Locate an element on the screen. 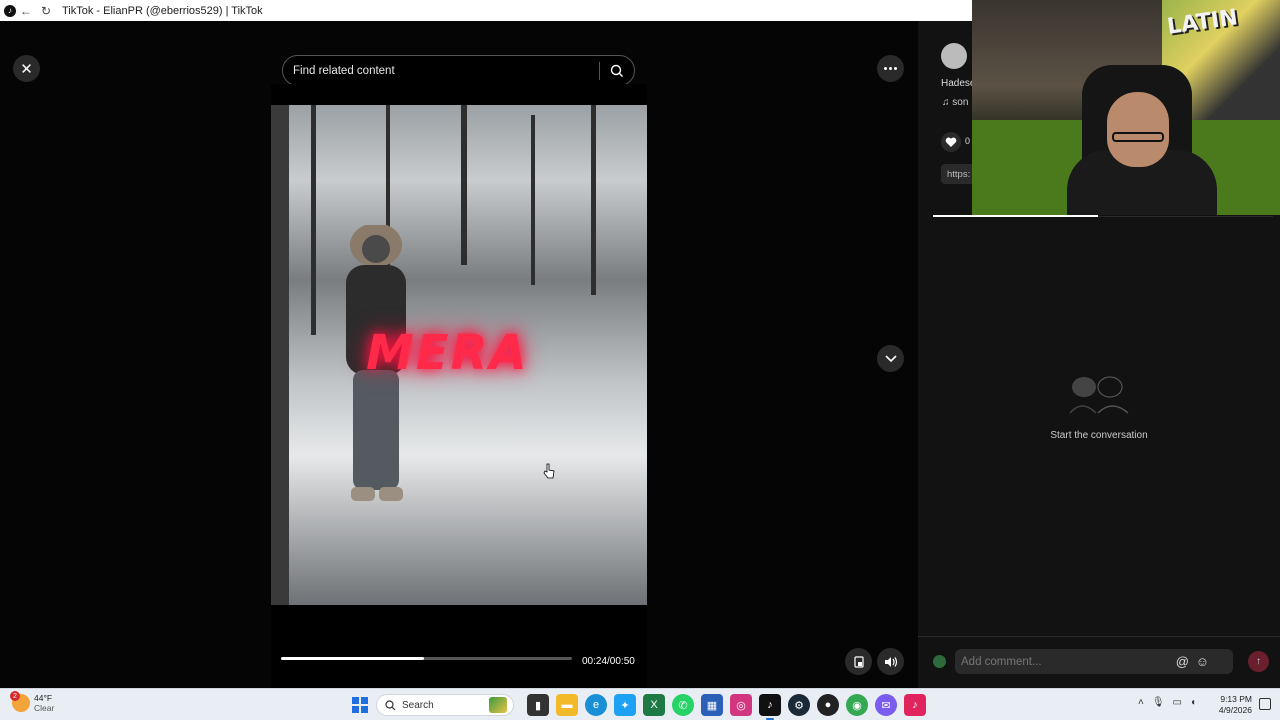  taskbar-app-instagram: ◎ is located at coordinates (741, 705).